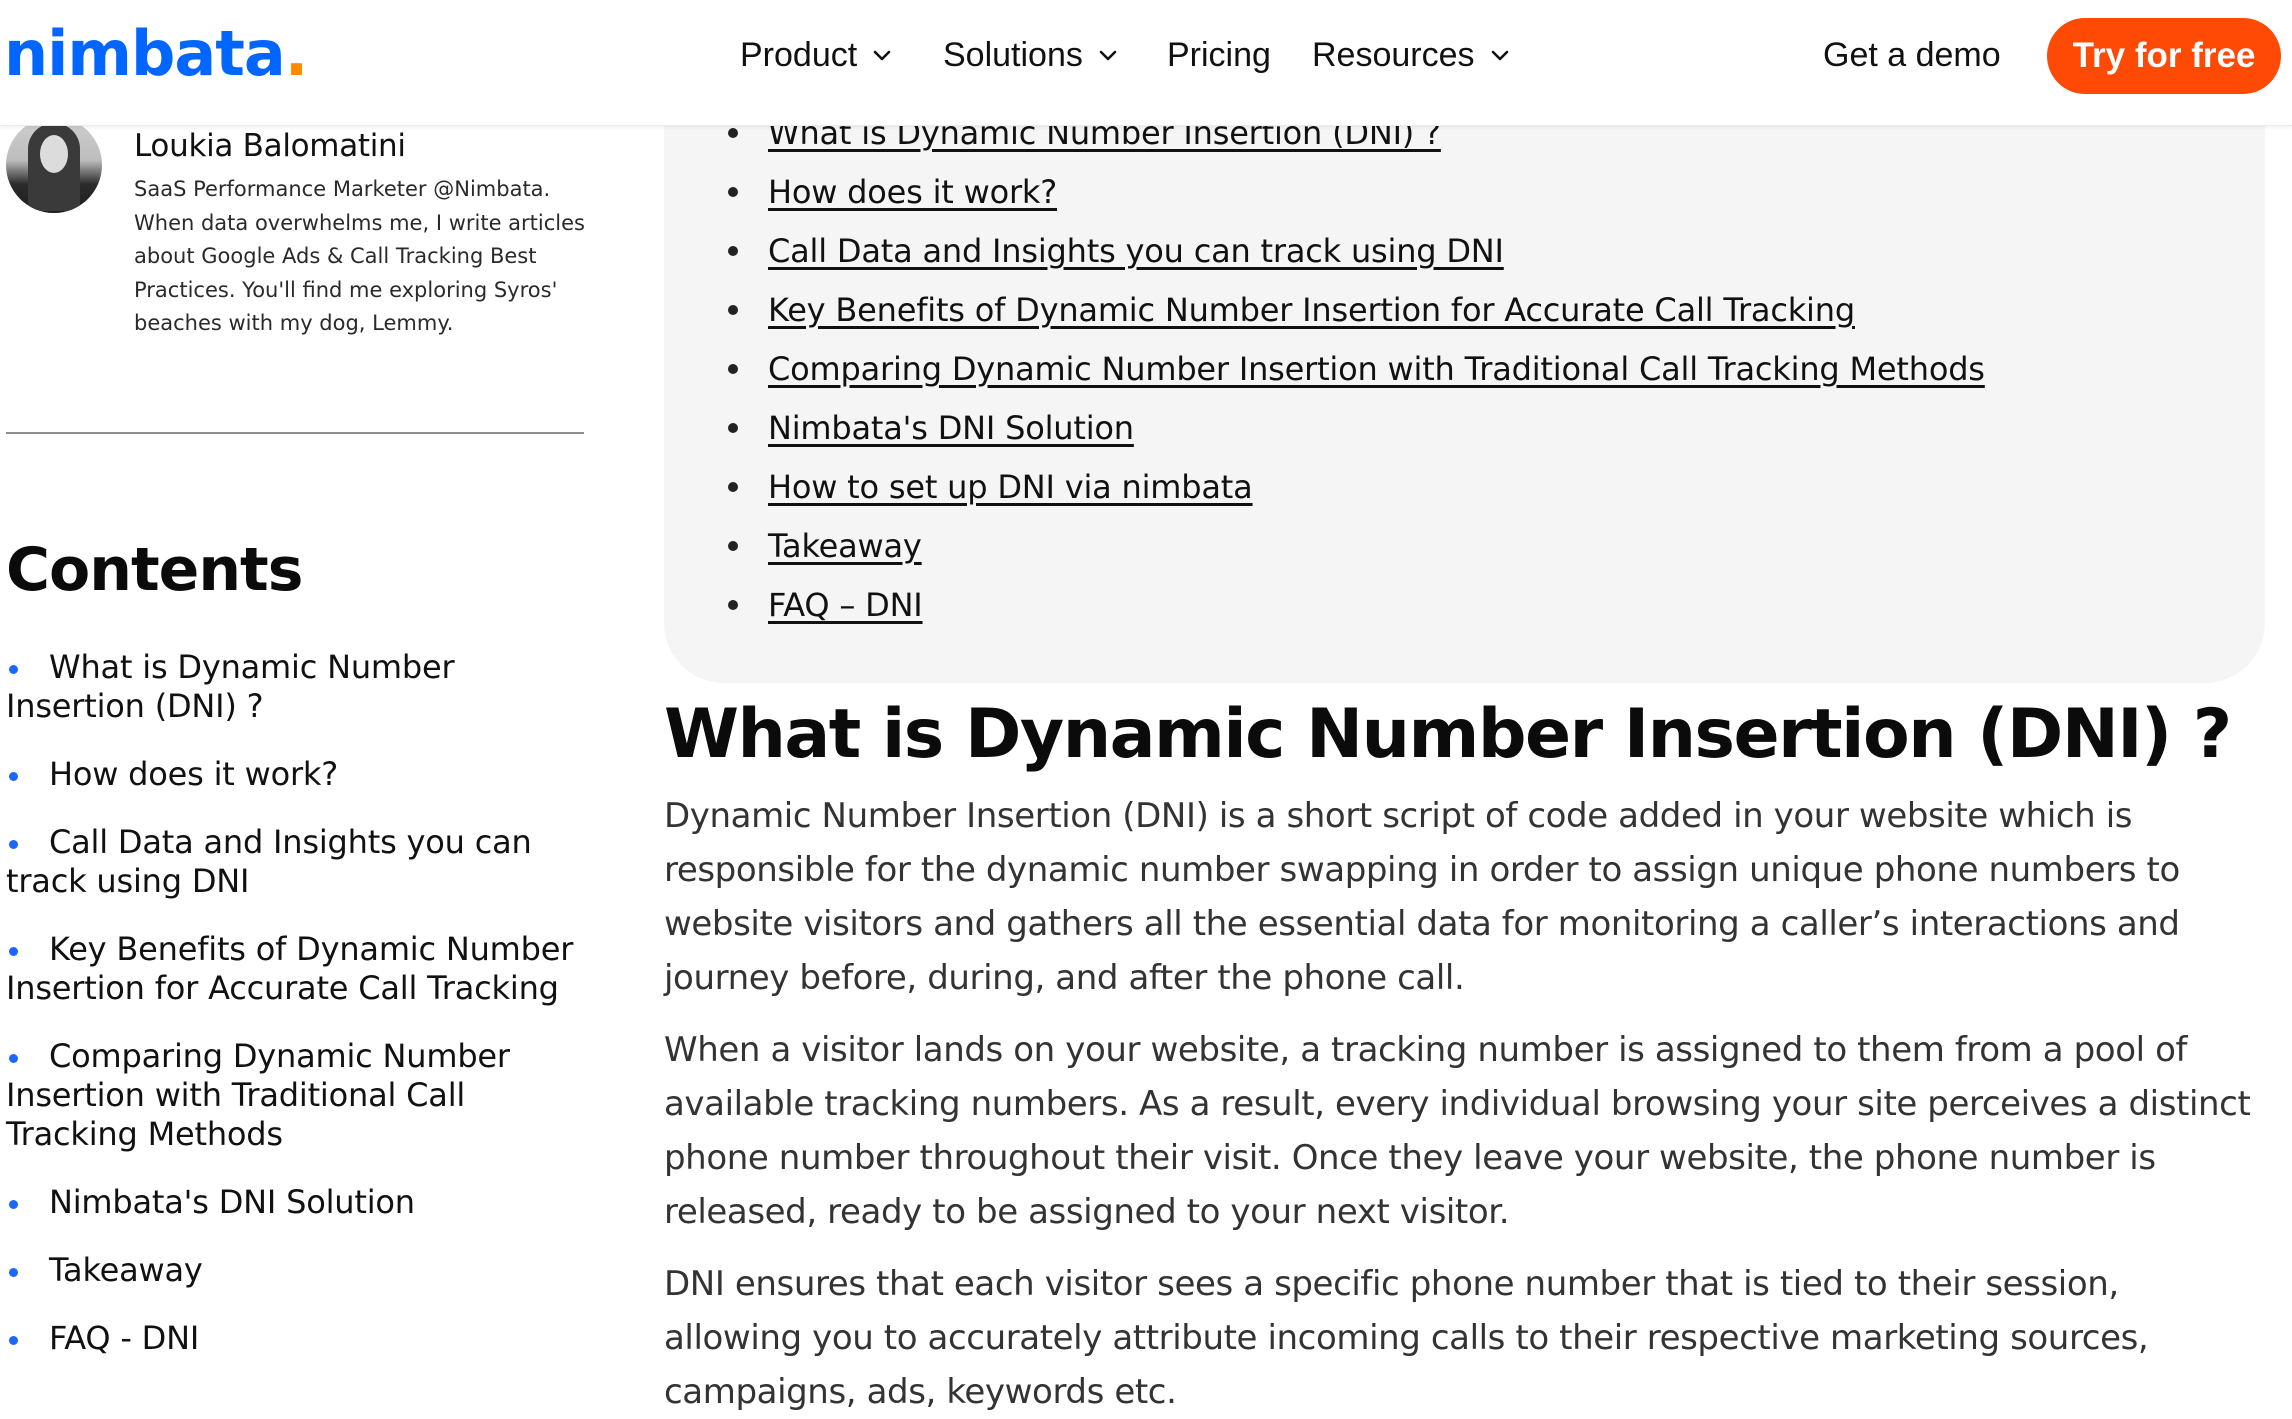  What do you see at coordinates (301, 1338) in the screenshot?
I see `sidebar-toc-item: FAQ - DNI` at bounding box center [301, 1338].